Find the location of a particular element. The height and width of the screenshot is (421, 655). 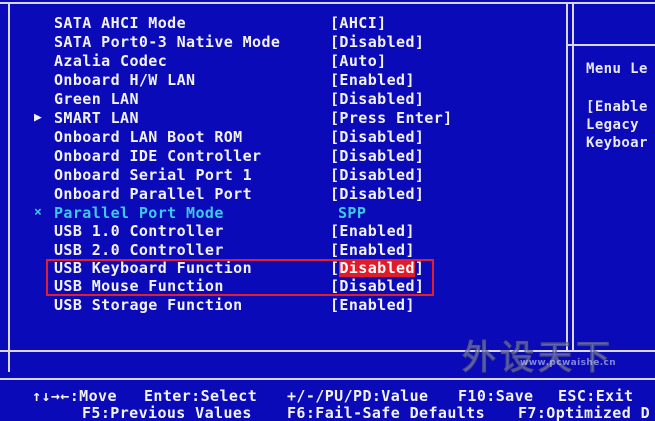

setting-parallel-port-mode: × Parallel Port Mode SPP is located at coordinates (283, 213).